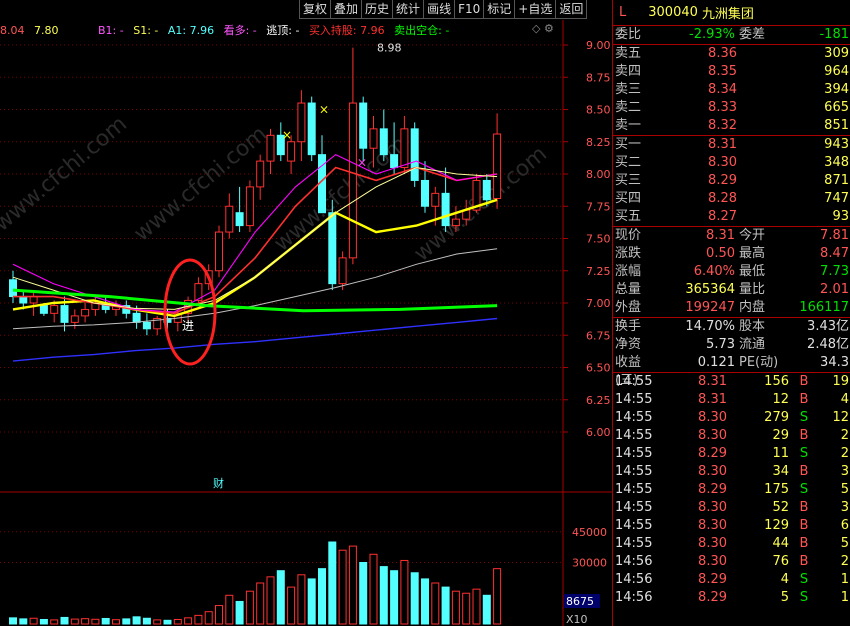 This screenshot has width=850, height=626. I want to click on bid-label: 买五, so click(628, 216).